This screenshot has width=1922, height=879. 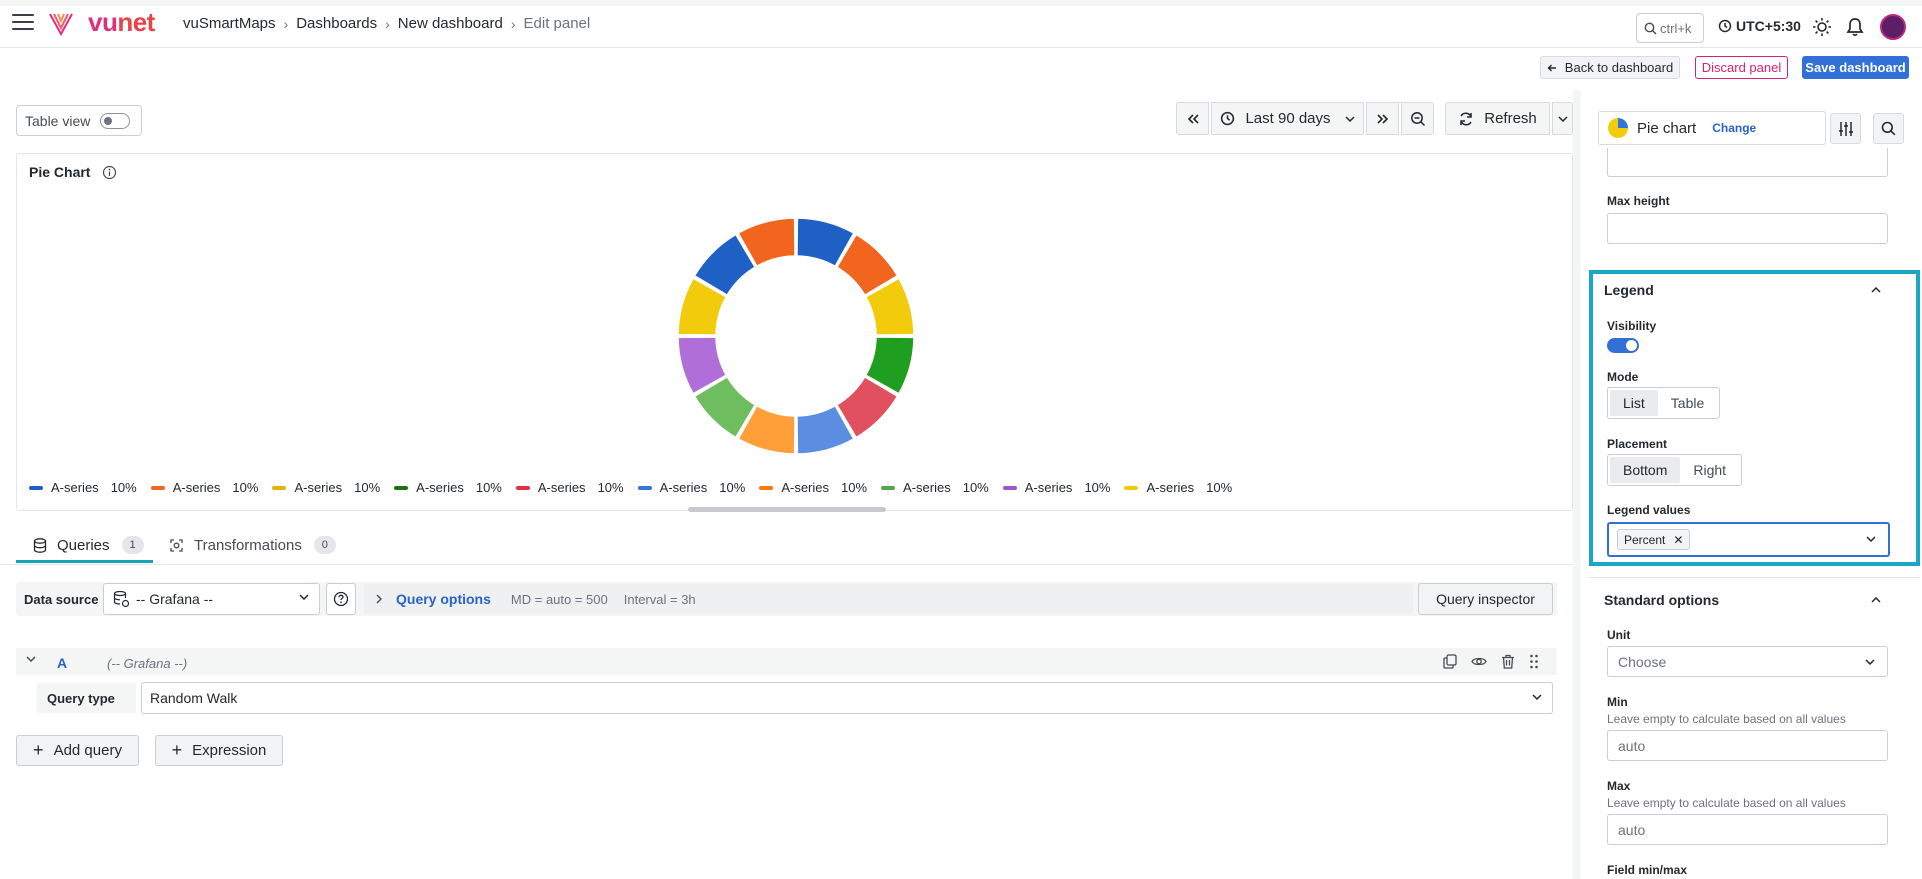 I want to click on data-source-help-button, so click(x=341, y=599).